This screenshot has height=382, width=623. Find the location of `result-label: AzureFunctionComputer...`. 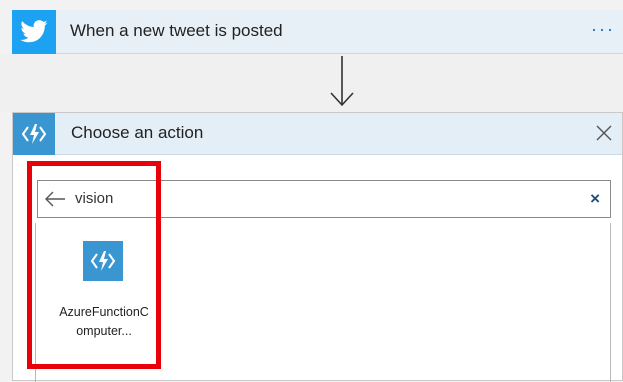

result-label: AzureFunctionComputer... is located at coordinates (104, 321).